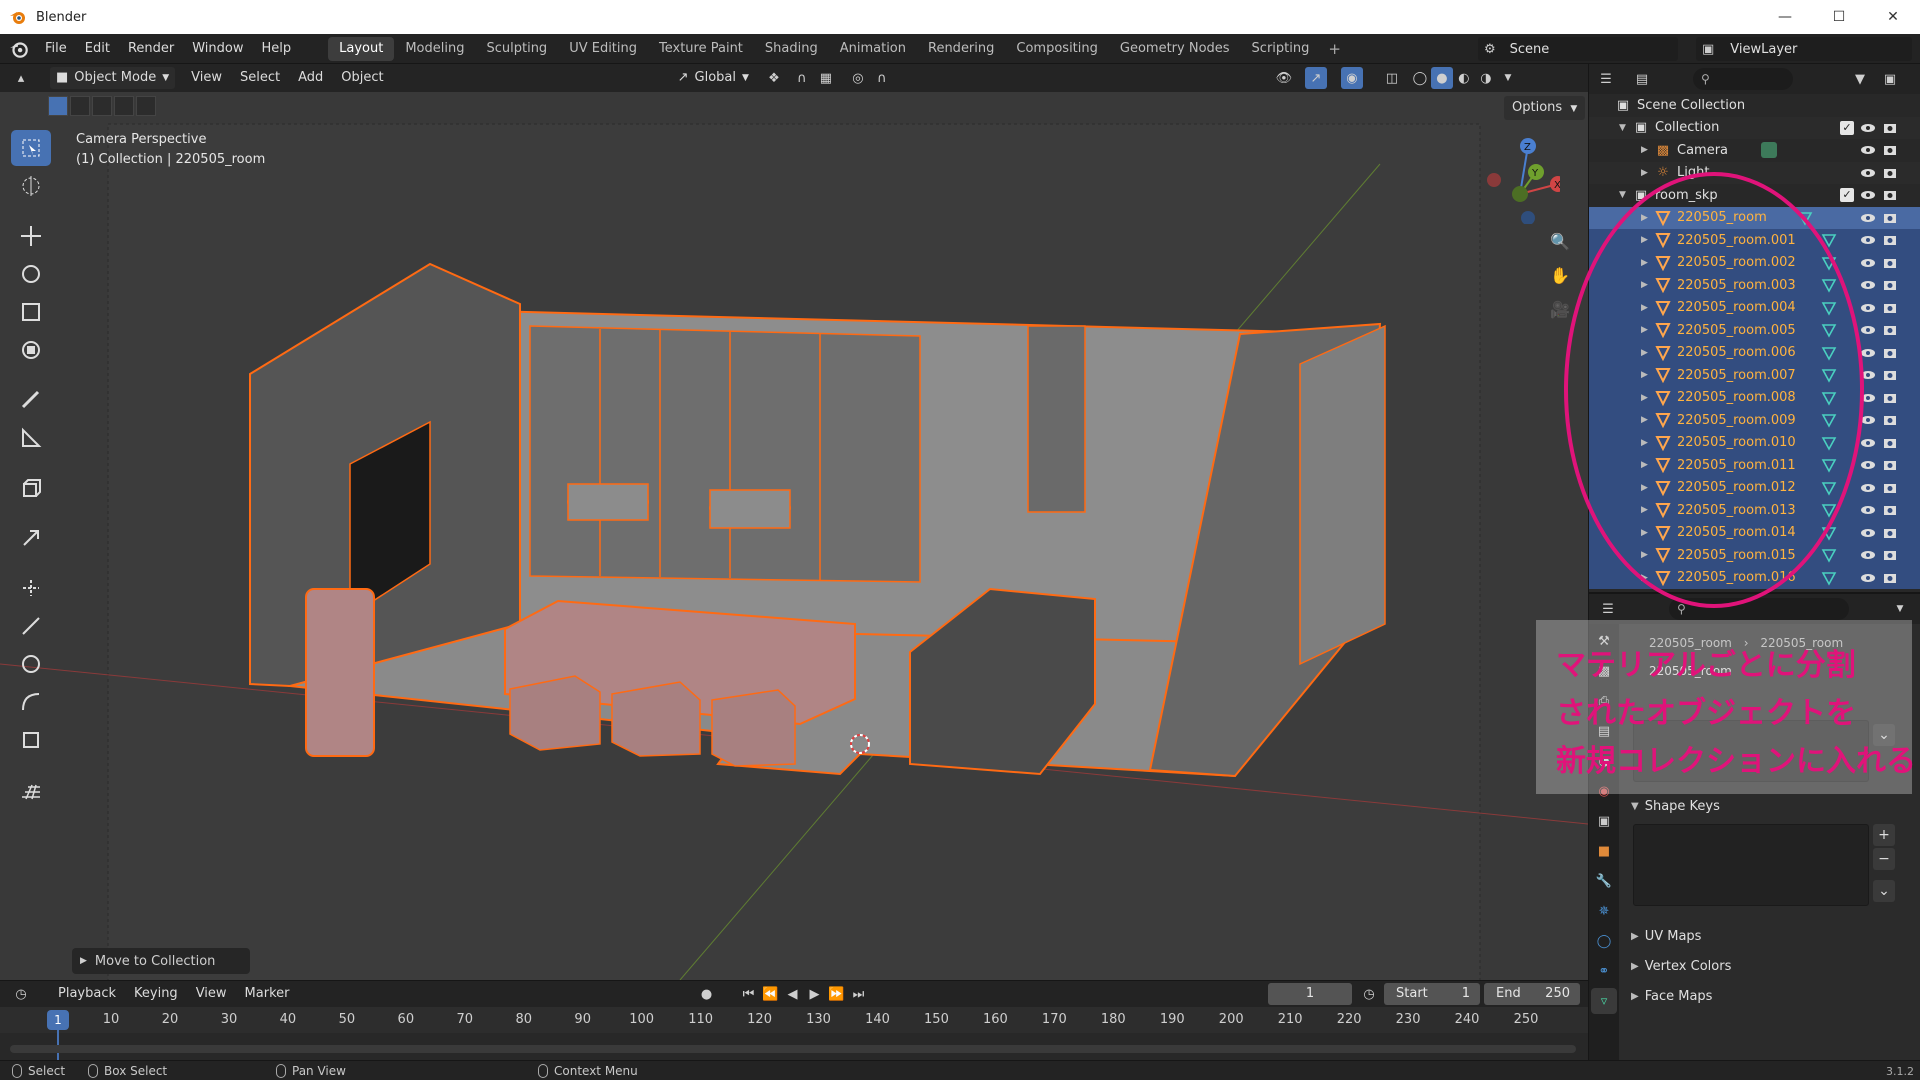 The height and width of the screenshot is (1080, 1920). Describe the element at coordinates (277, 49) in the screenshot. I see `menu-help: Help` at that location.